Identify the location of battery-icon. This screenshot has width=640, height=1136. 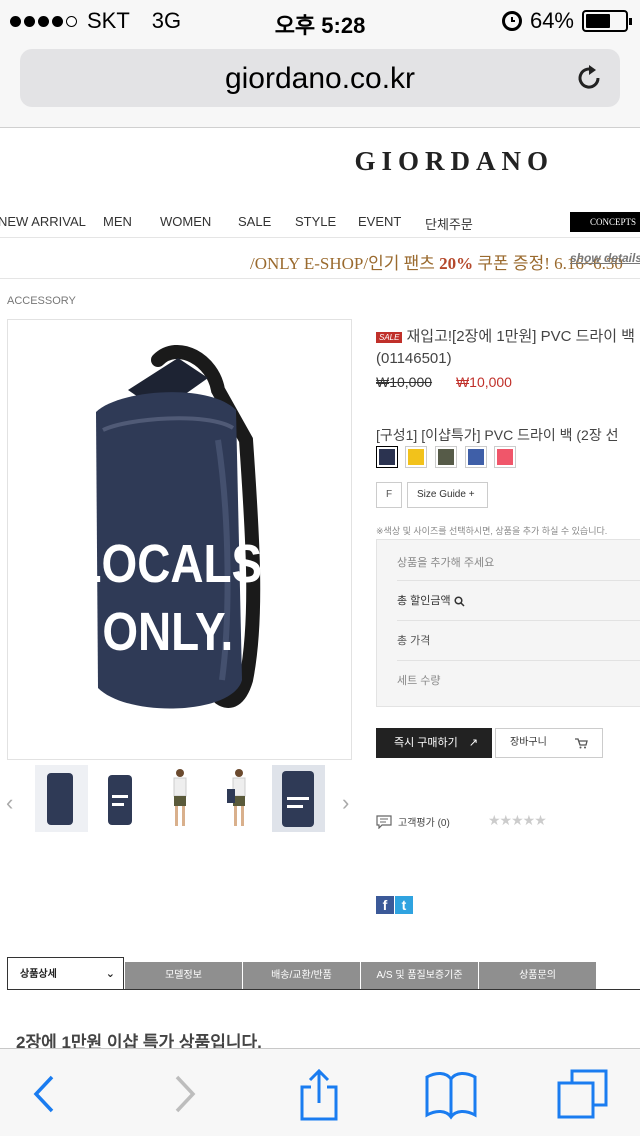
(607, 21).